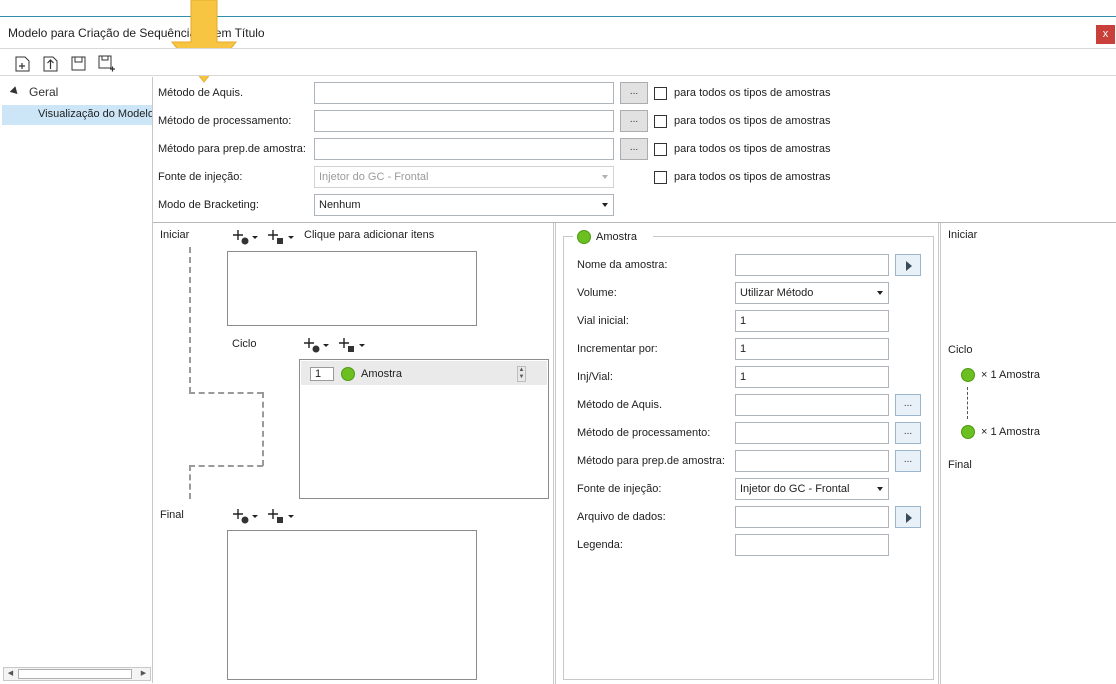 The height and width of the screenshot is (684, 1116). I want to click on acq-method-field, so click(464, 93).